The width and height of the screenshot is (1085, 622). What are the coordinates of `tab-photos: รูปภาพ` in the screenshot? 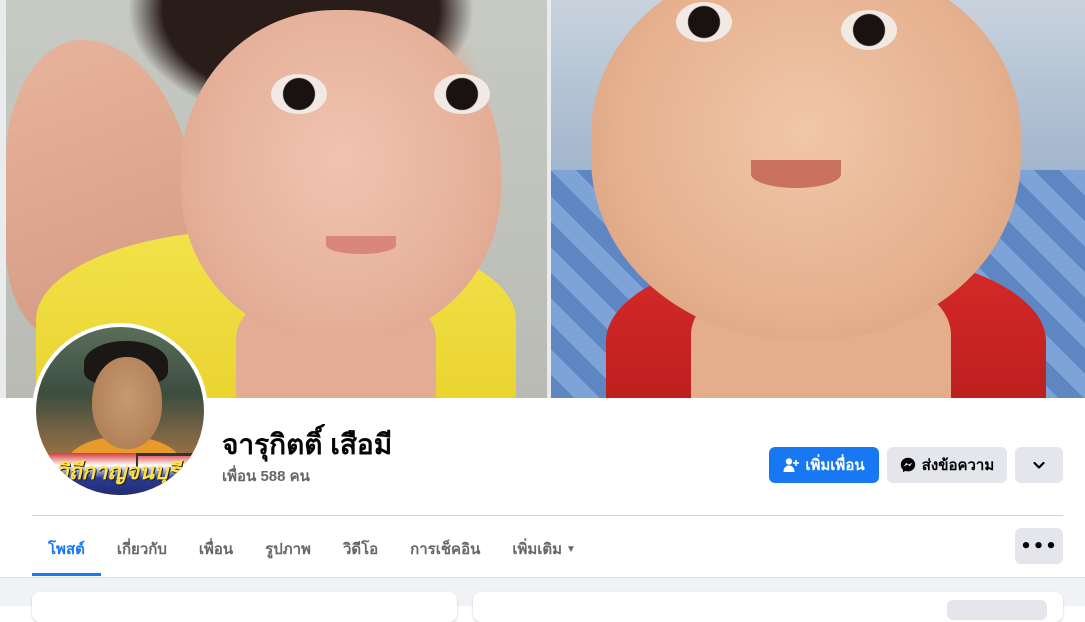 It's located at (288, 549).